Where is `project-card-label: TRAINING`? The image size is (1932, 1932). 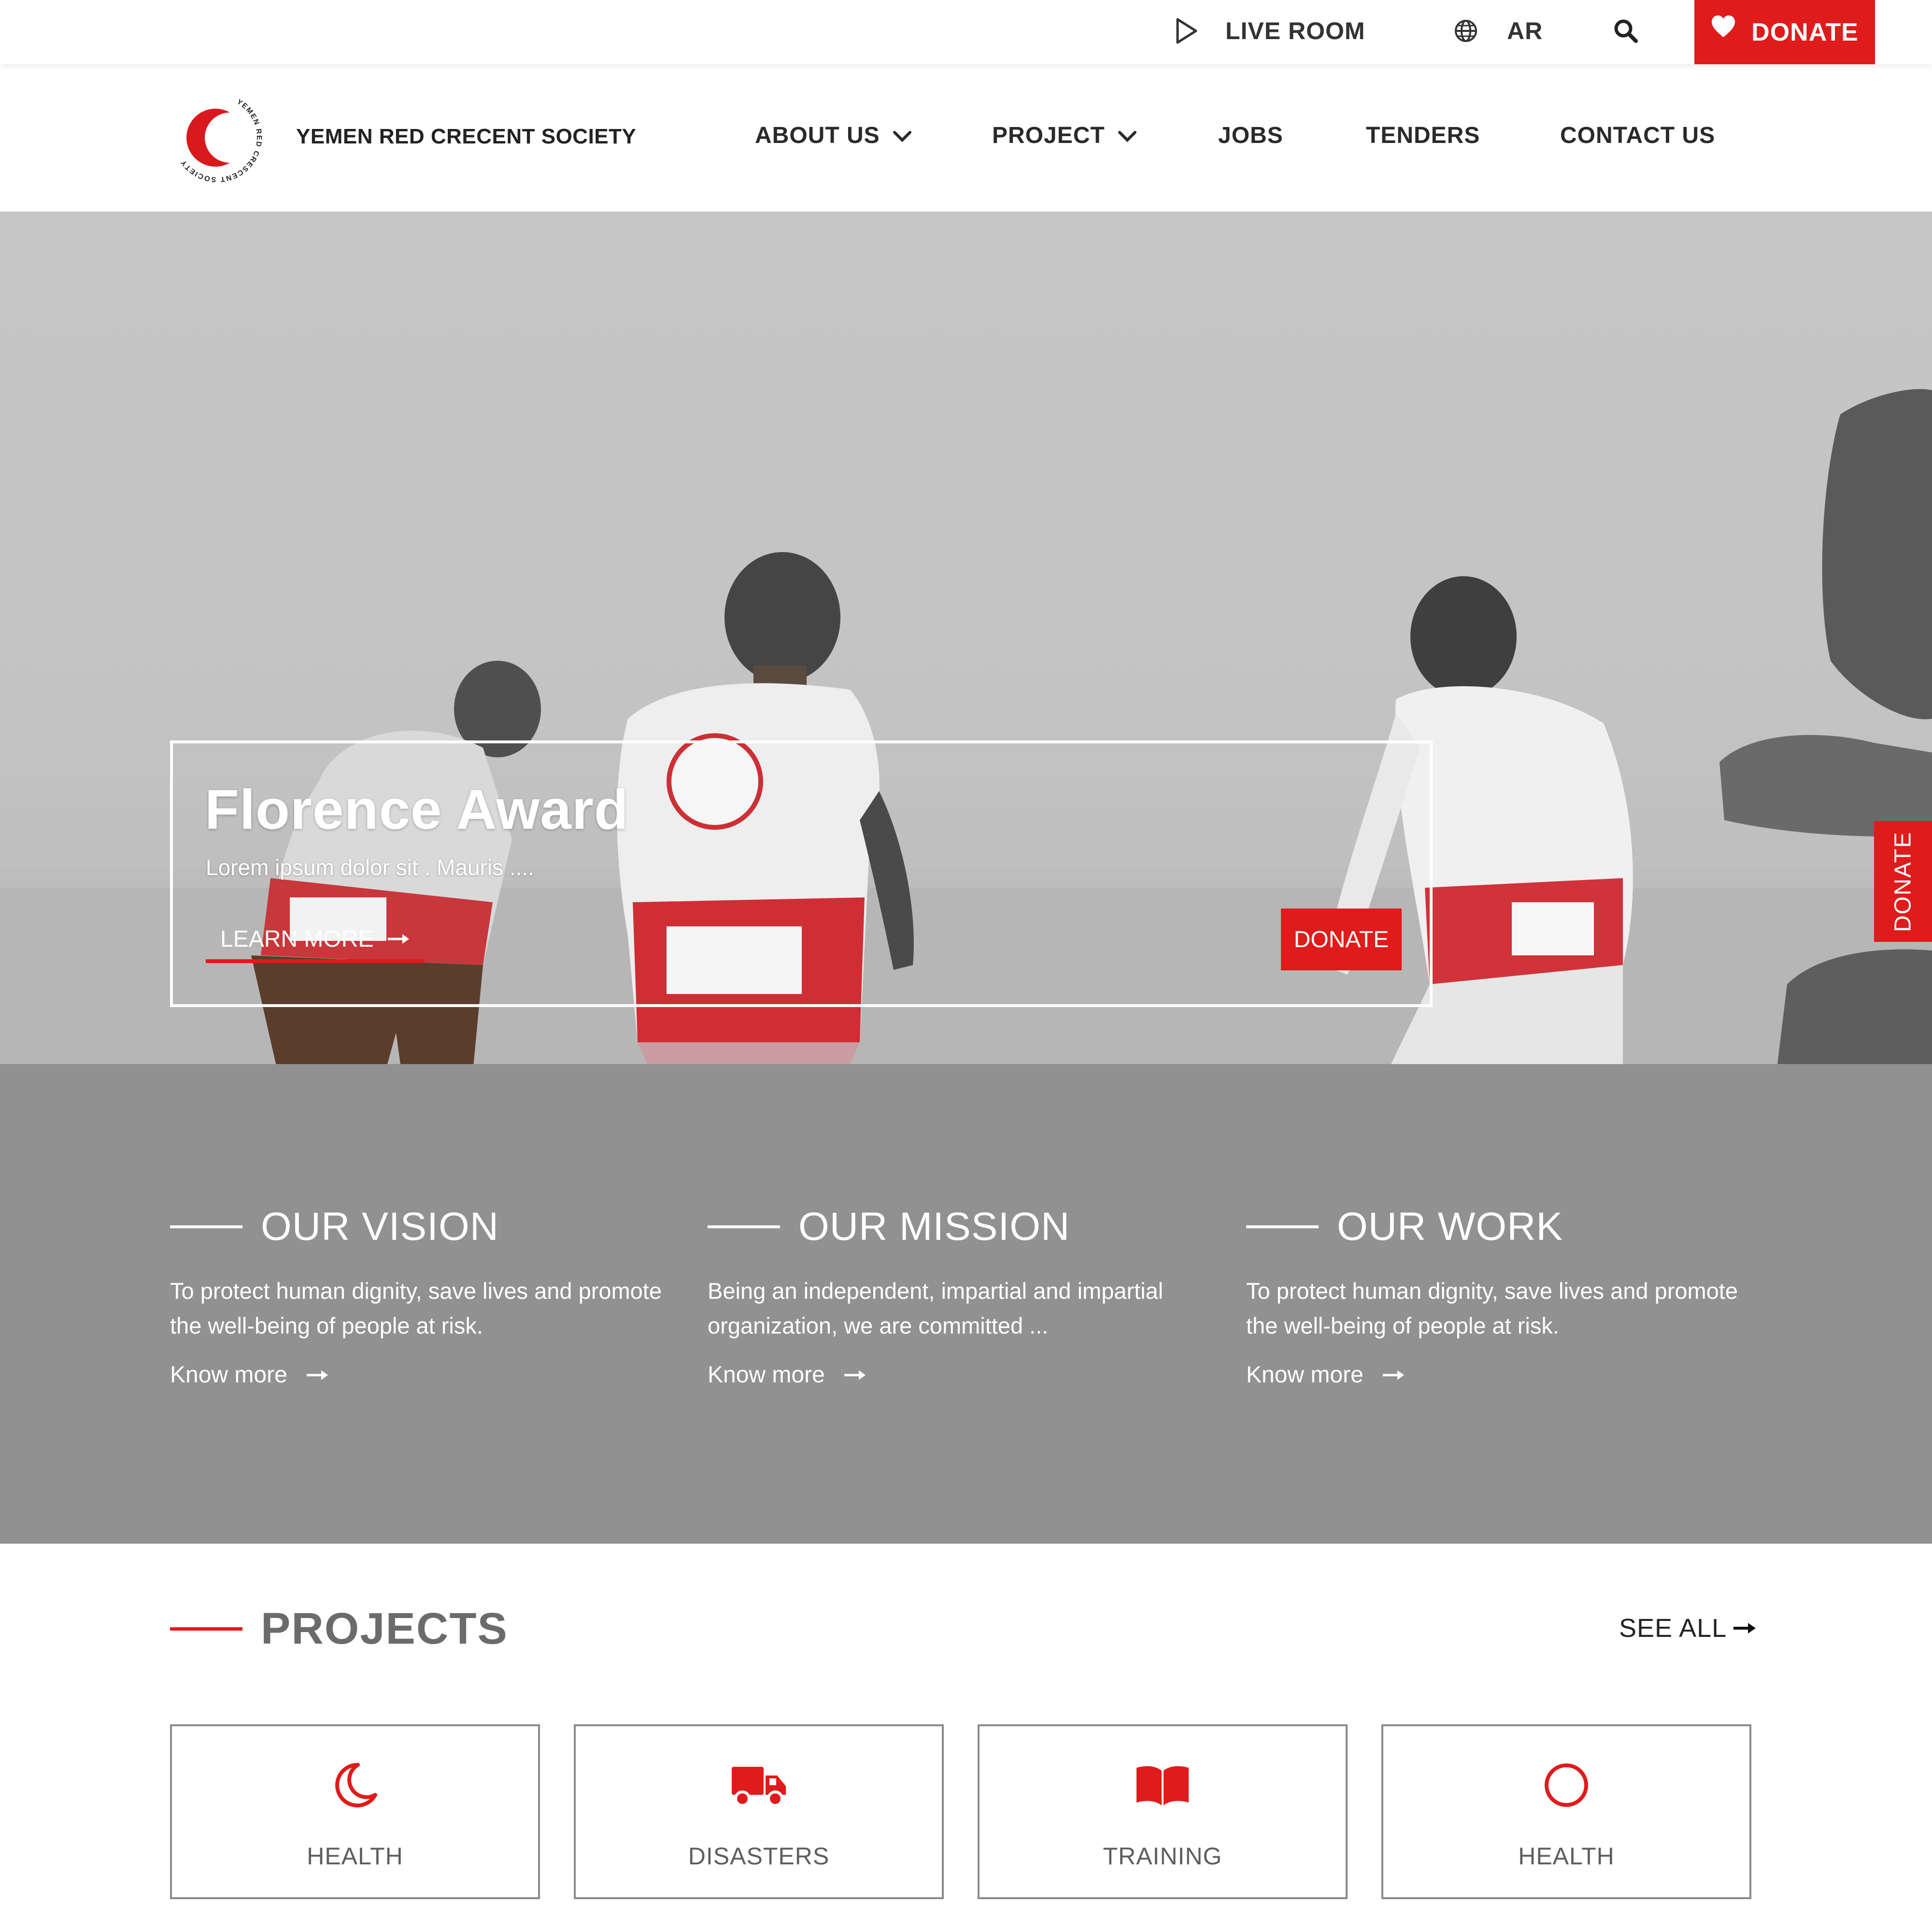 project-card-label: TRAINING is located at coordinates (1162, 1856).